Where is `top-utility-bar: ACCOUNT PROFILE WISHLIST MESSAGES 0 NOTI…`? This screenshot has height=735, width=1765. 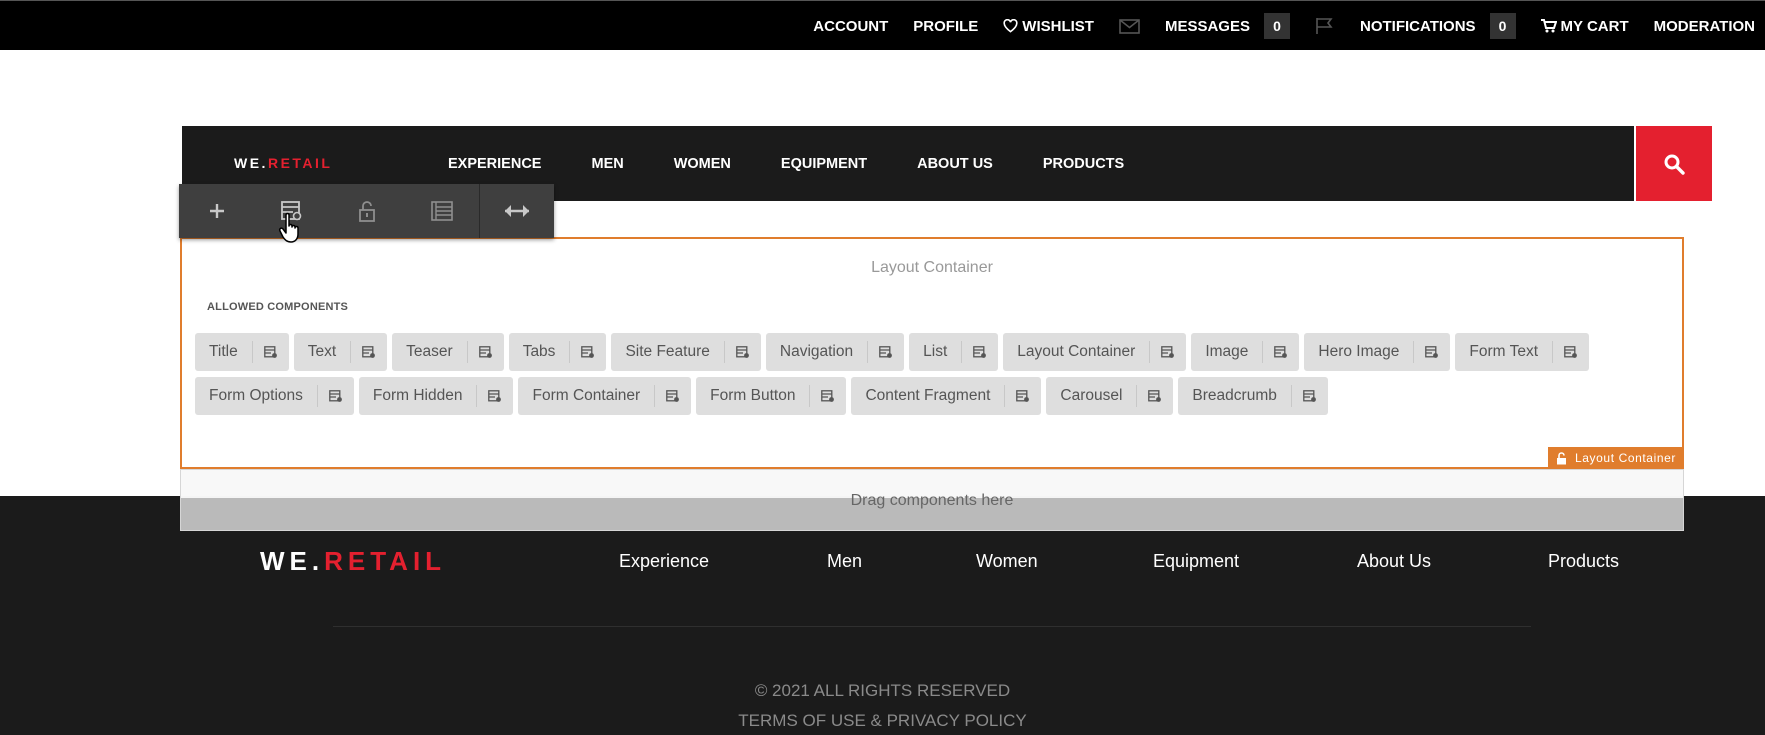
top-utility-bar: ACCOUNT PROFILE WISHLIST MESSAGES 0 NOTI… is located at coordinates (882, 25).